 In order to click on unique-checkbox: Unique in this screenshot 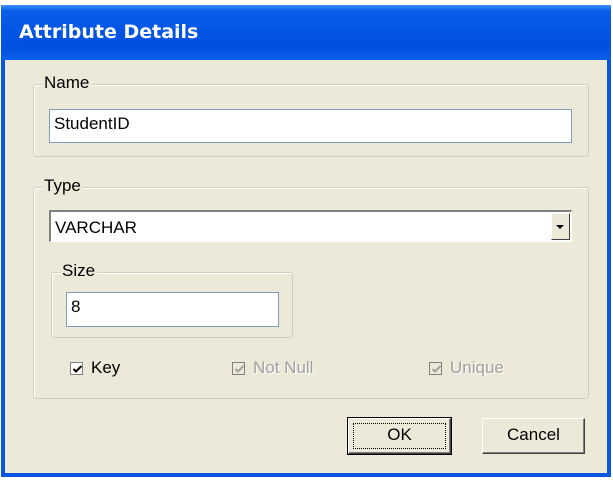, I will do `click(466, 368)`.